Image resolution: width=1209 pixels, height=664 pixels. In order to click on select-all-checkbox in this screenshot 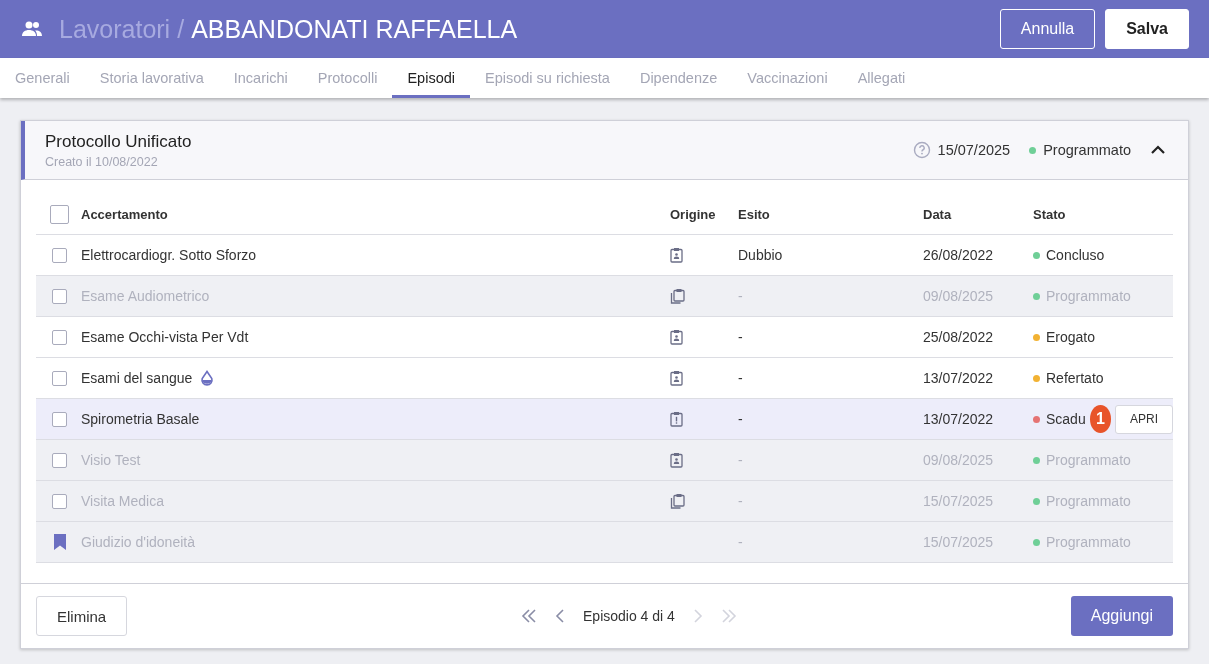, I will do `click(59, 214)`.